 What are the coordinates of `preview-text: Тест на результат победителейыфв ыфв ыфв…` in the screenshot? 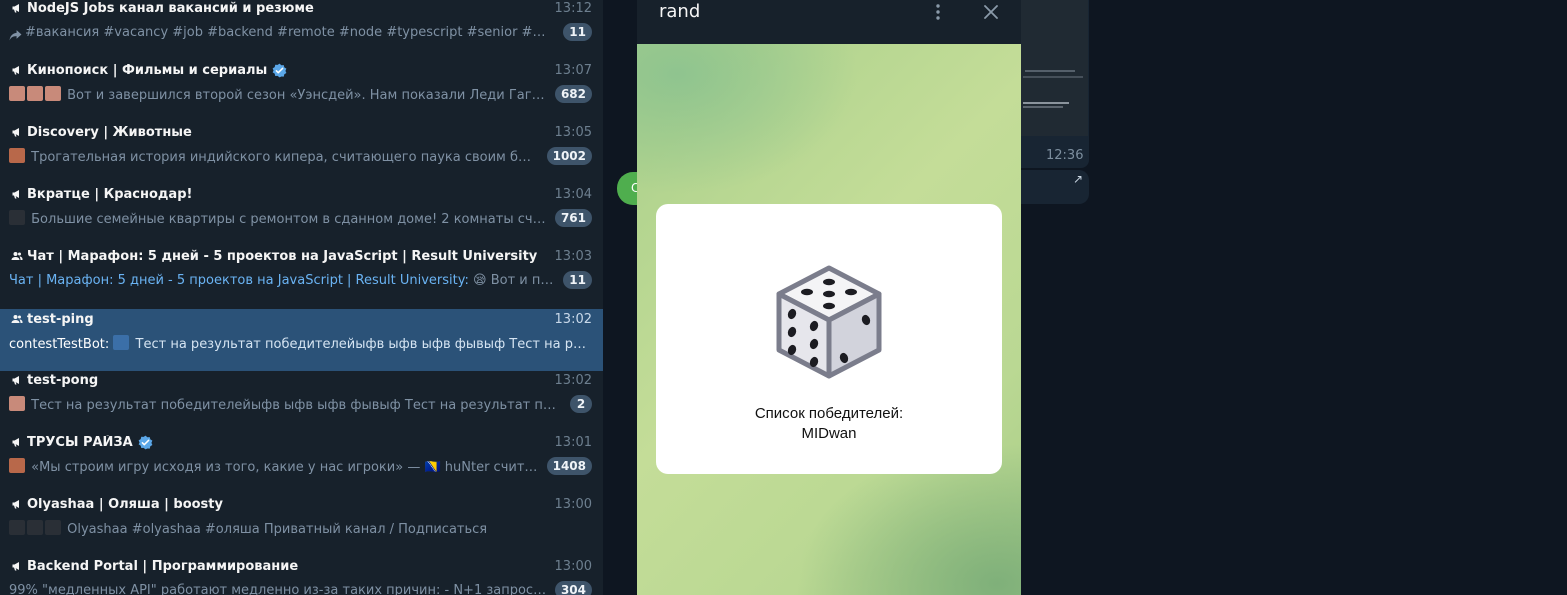 It's located at (363, 344).